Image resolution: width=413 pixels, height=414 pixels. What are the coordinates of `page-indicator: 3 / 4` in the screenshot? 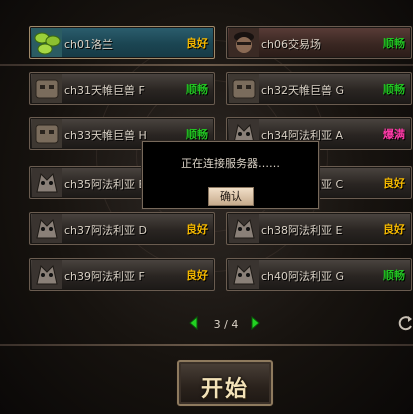 It's located at (226, 324).